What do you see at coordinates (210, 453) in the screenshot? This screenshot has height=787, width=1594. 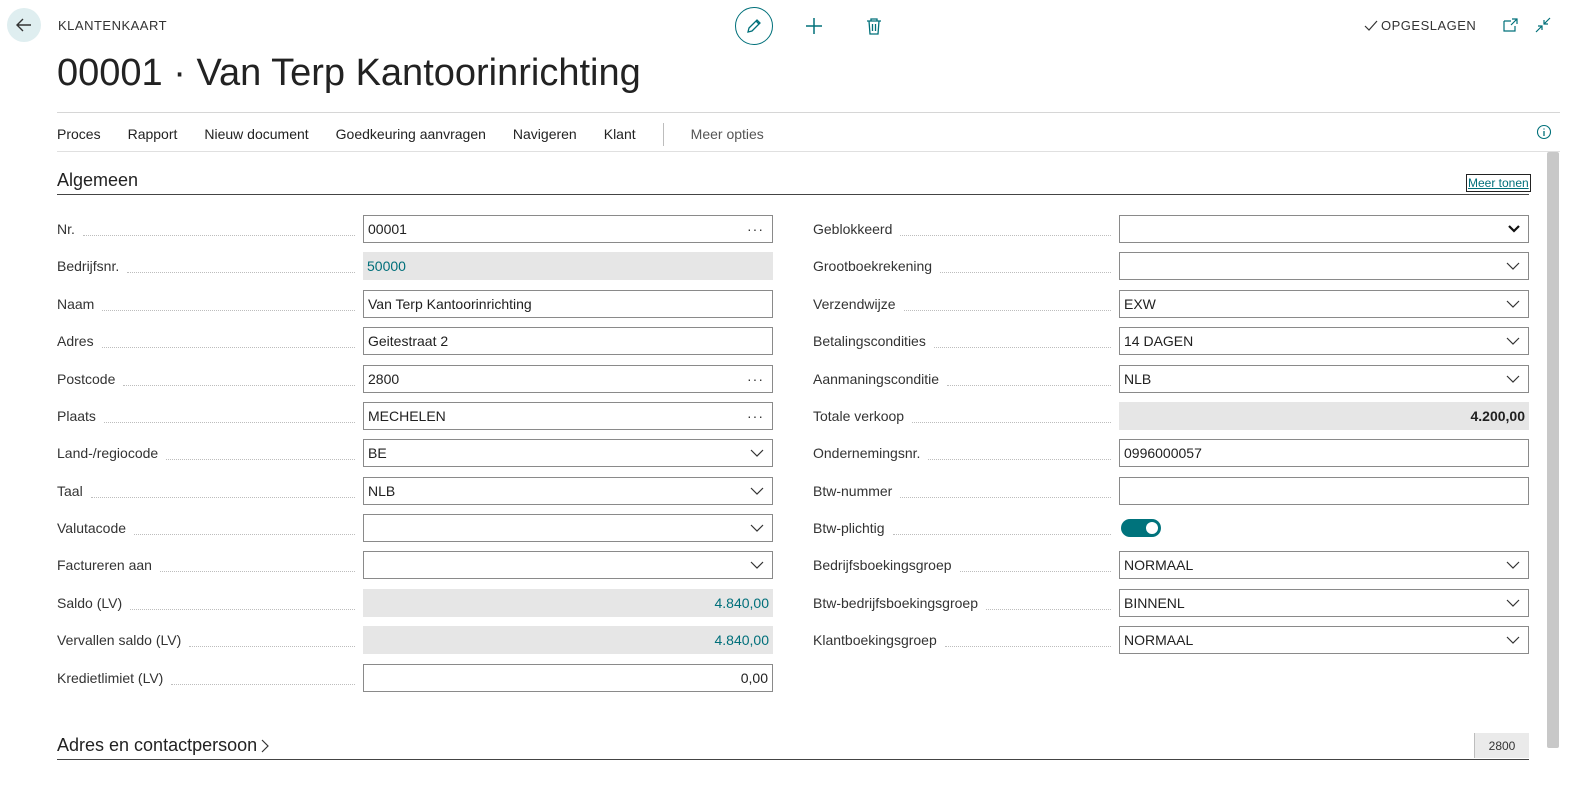 I see `field-label: Land-/regiocode` at bounding box center [210, 453].